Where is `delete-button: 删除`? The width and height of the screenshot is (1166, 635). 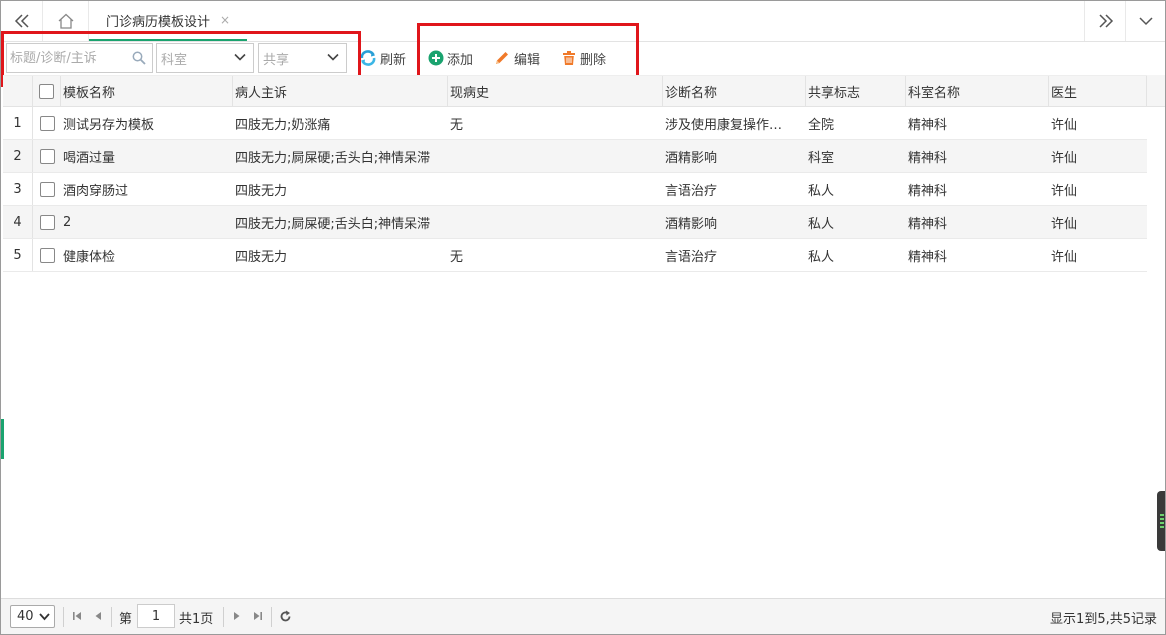 delete-button: 删除 is located at coordinates (583, 58).